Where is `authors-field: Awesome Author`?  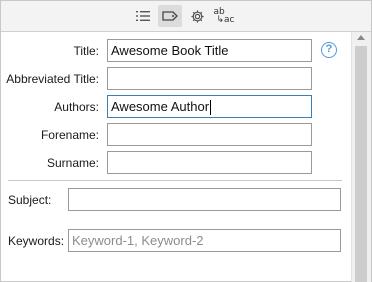
authors-field: Awesome Author is located at coordinates (209, 106).